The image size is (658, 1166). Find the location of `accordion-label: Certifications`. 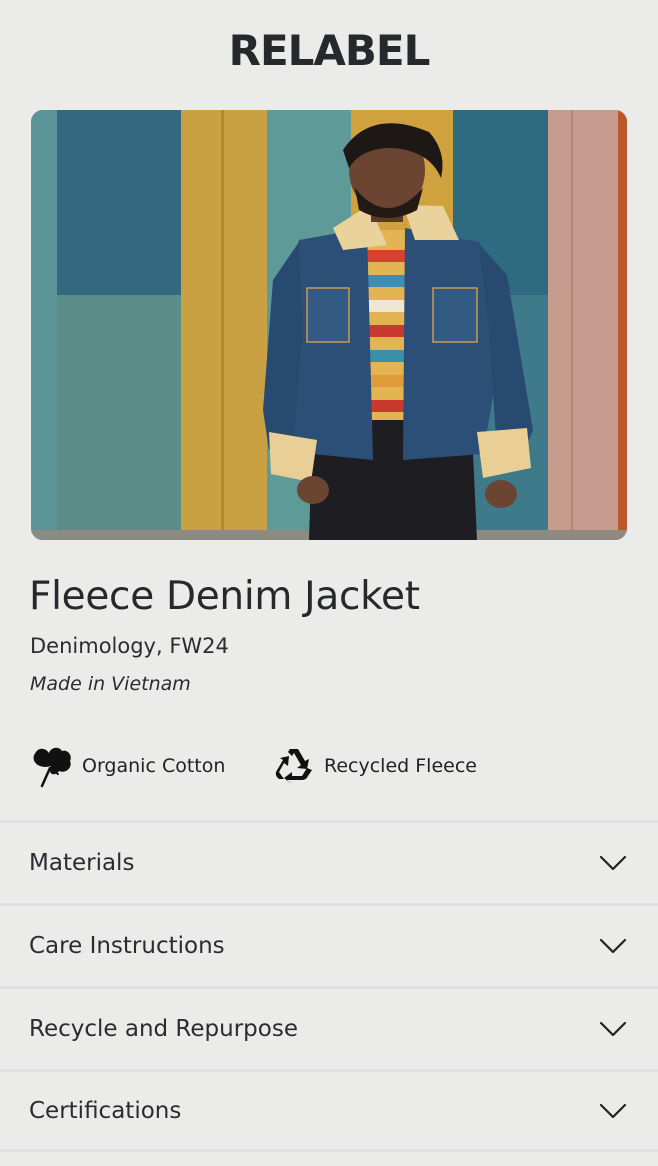

accordion-label: Certifications is located at coordinates (105, 1110).